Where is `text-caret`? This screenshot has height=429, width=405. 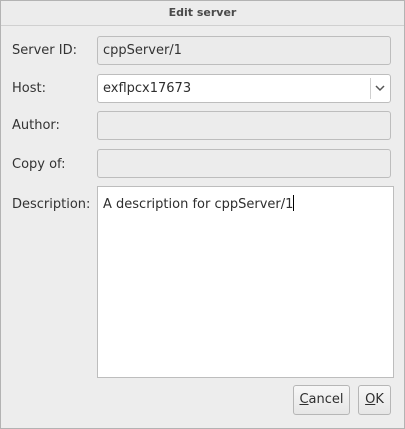 text-caret is located at coordinates (294, 203).